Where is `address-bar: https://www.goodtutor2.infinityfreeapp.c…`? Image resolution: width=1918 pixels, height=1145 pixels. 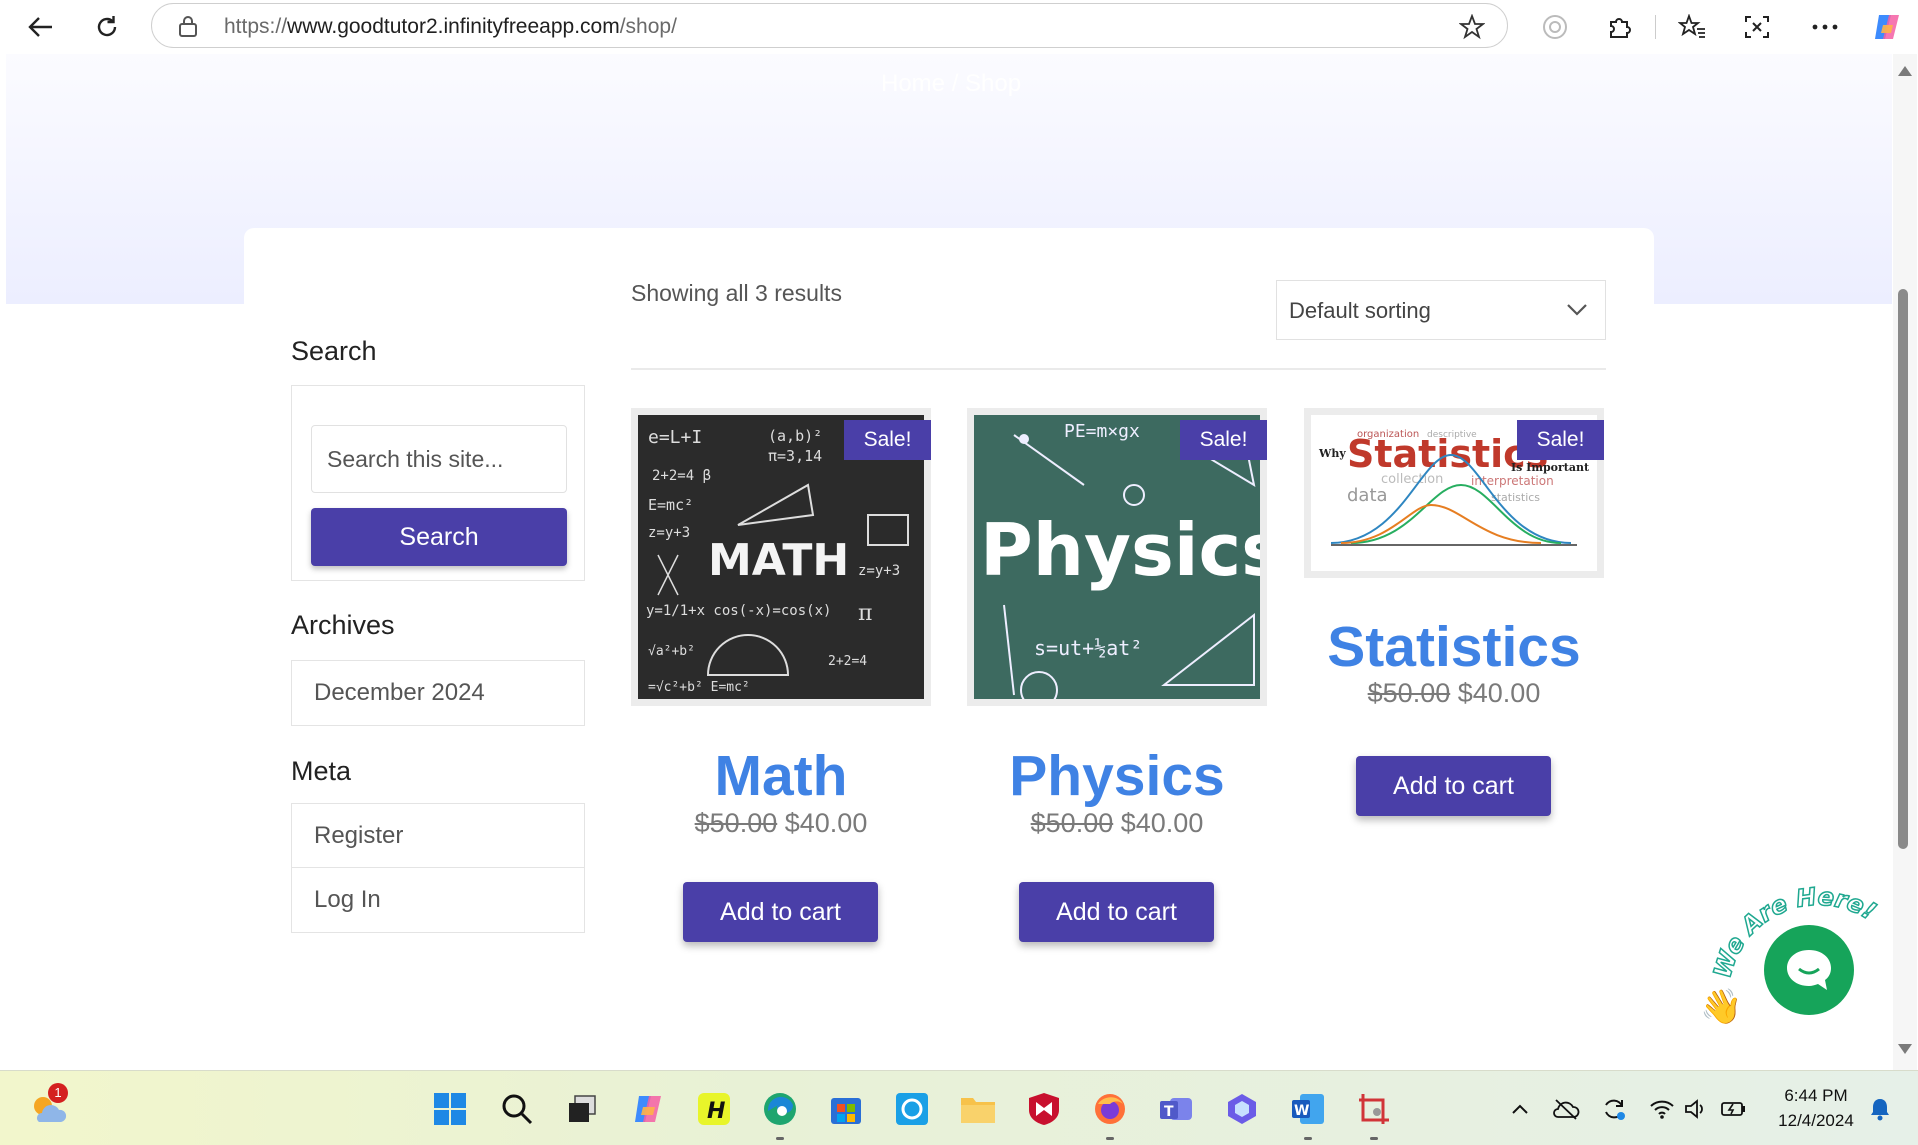
address-bar: https://www.goodtutor2.infinityfreeapp.c… is located at coordinates (829, 25).